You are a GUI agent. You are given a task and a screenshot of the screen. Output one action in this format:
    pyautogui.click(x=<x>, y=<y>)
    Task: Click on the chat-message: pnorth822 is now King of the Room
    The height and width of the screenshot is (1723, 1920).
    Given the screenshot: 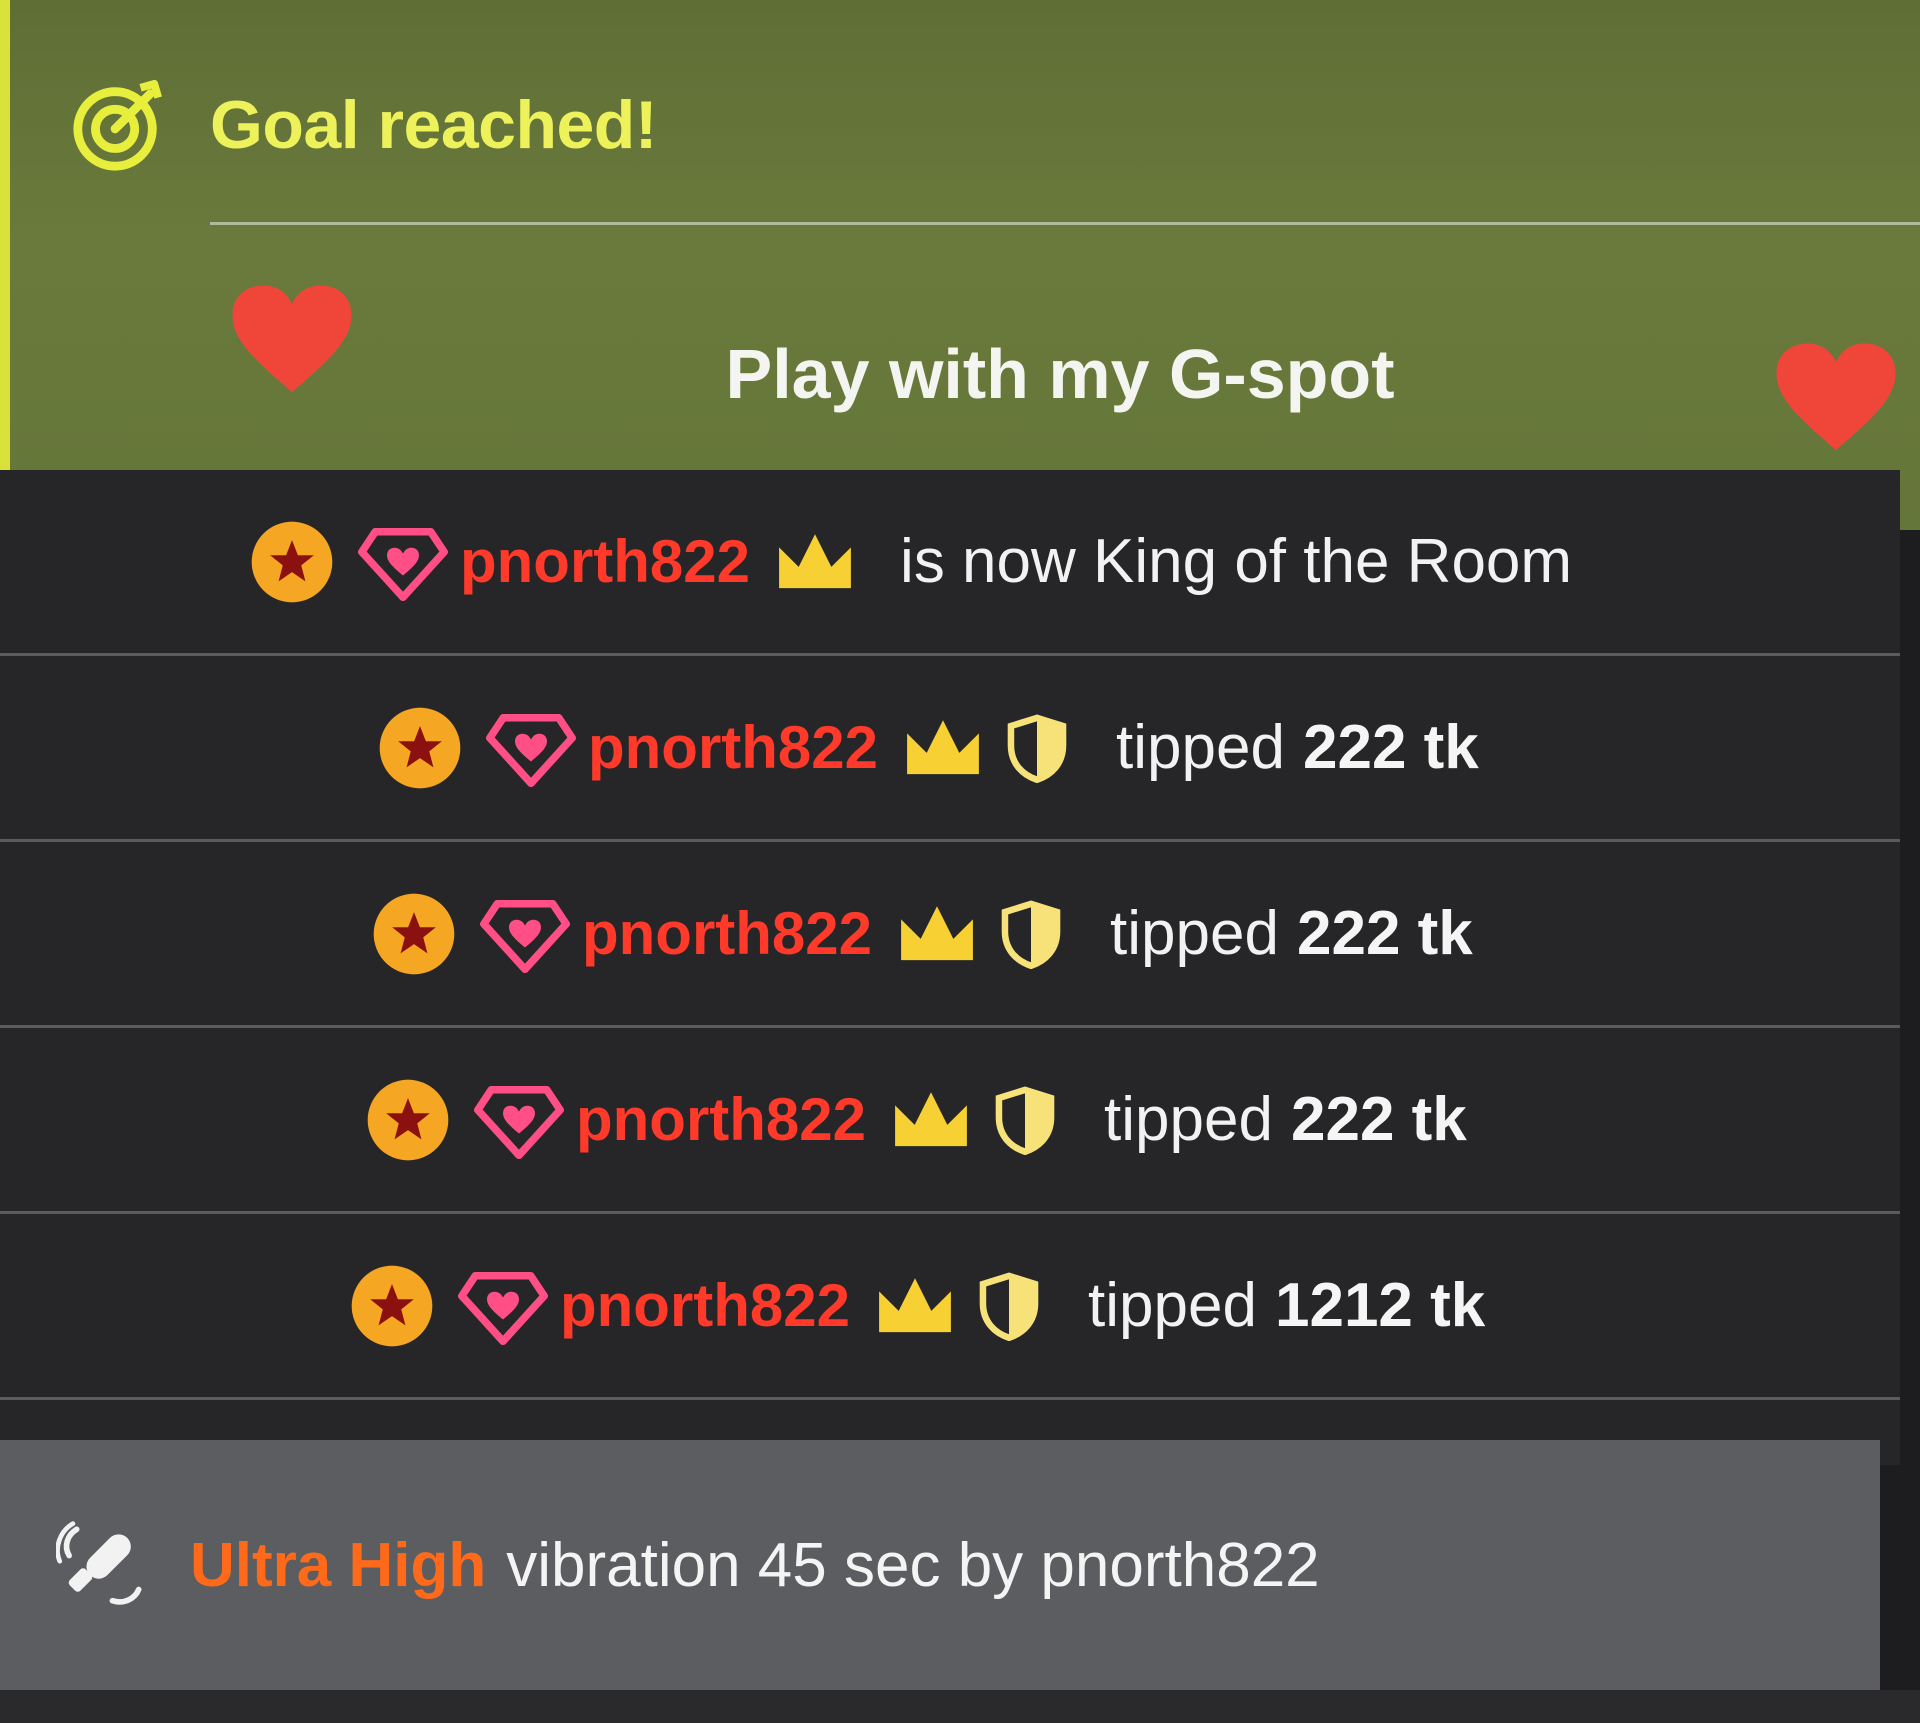 What is the action you would take?
    pyautogui.click(x=950, y=563)
    